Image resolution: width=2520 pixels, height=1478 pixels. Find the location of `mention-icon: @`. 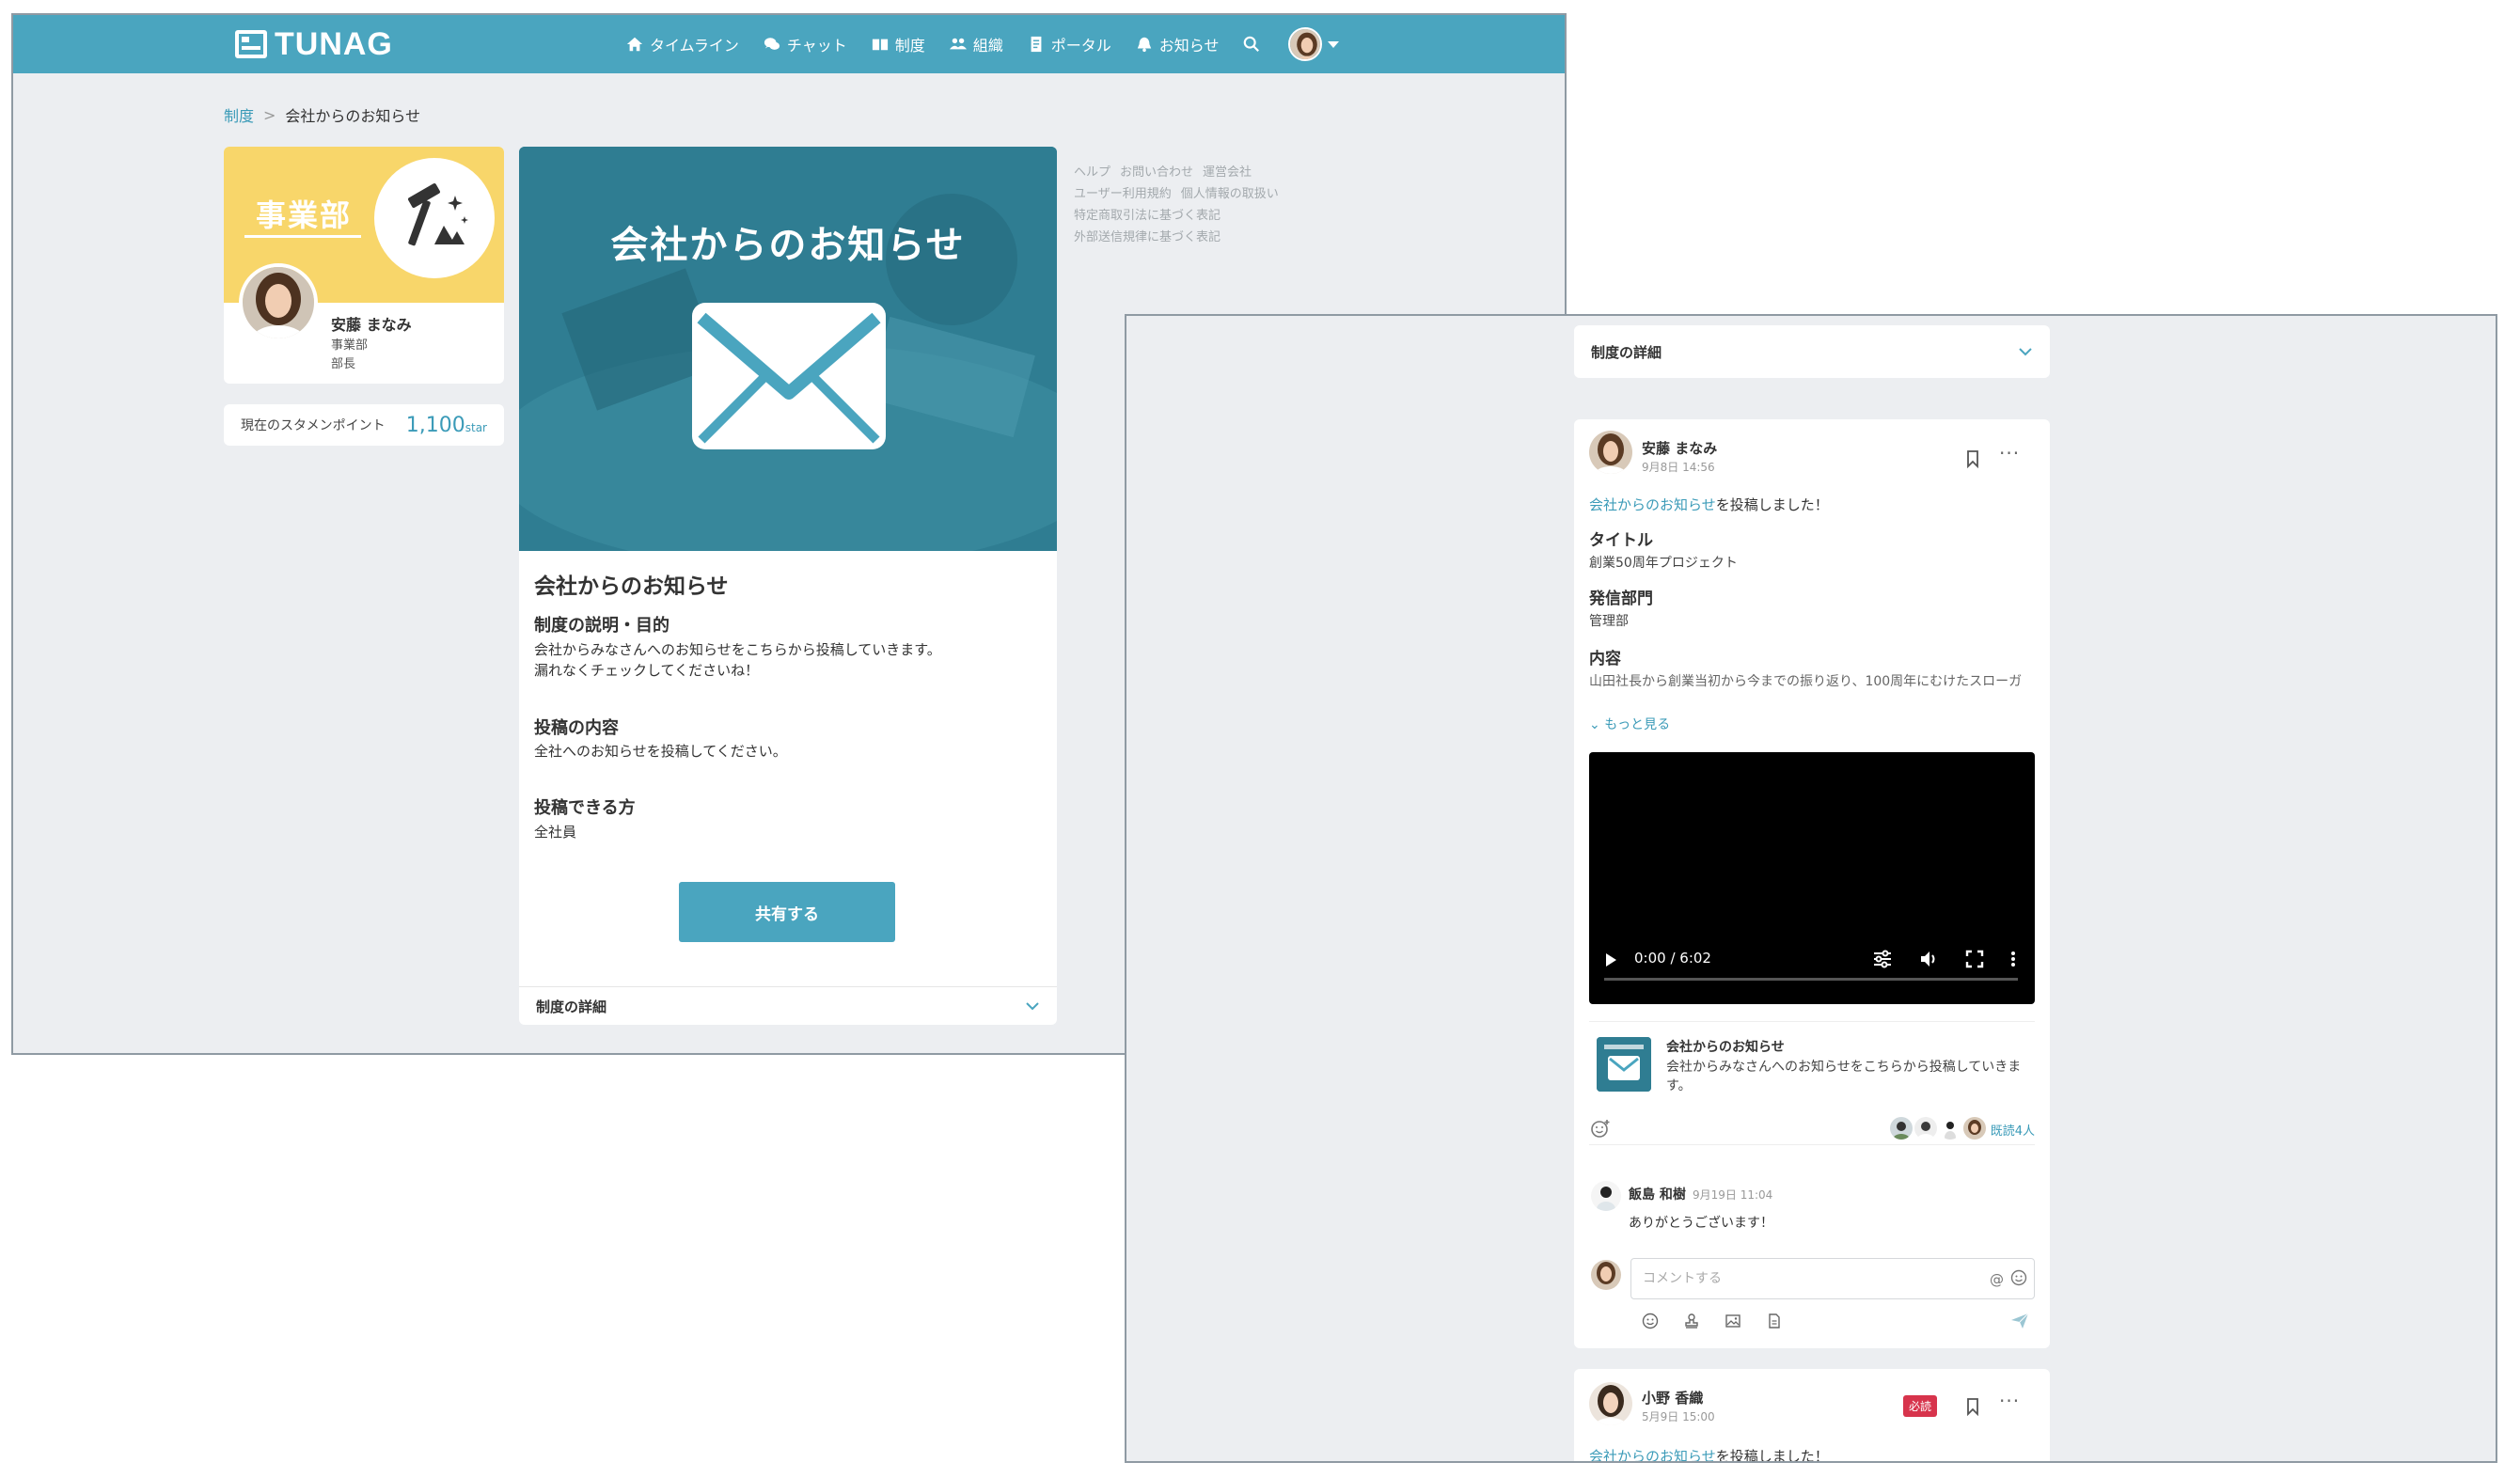

mention-icon: @ is located at coordinates (1997, 1279).